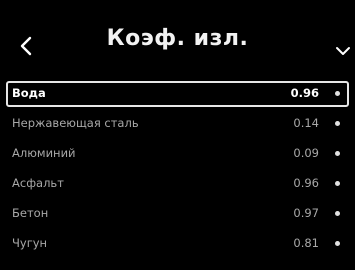  What do you see at coordinates (29, 93) in the screenshot?
I see `material-name: Вода` at bounding box center [29, 93].